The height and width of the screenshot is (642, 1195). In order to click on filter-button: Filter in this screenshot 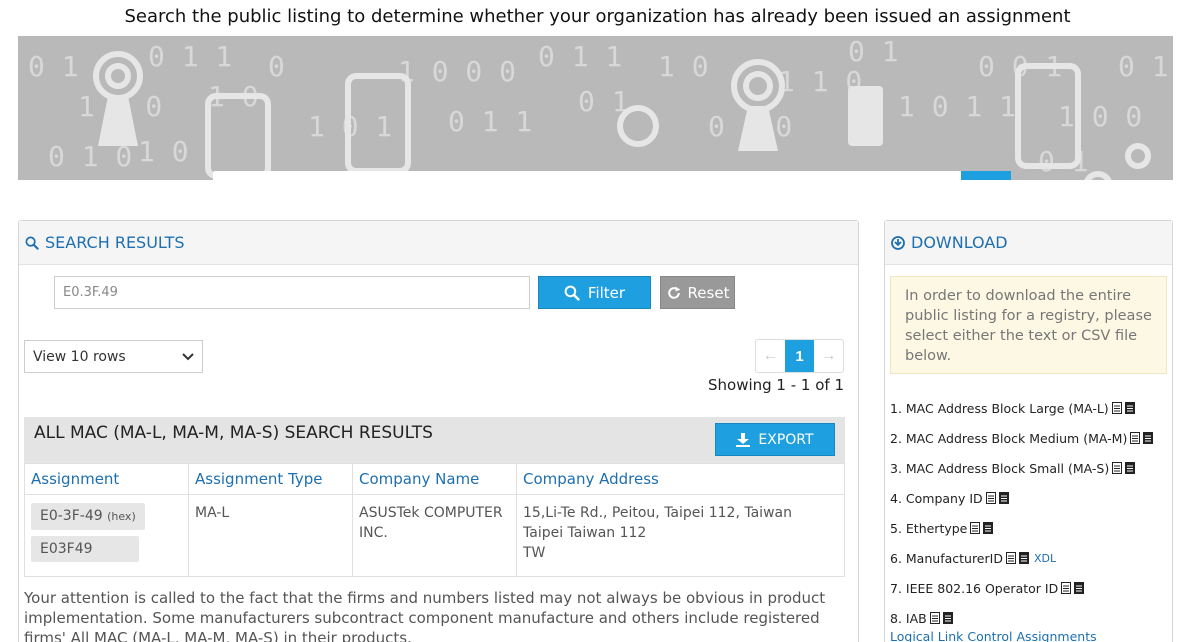, I will do `click(594, 292)`.